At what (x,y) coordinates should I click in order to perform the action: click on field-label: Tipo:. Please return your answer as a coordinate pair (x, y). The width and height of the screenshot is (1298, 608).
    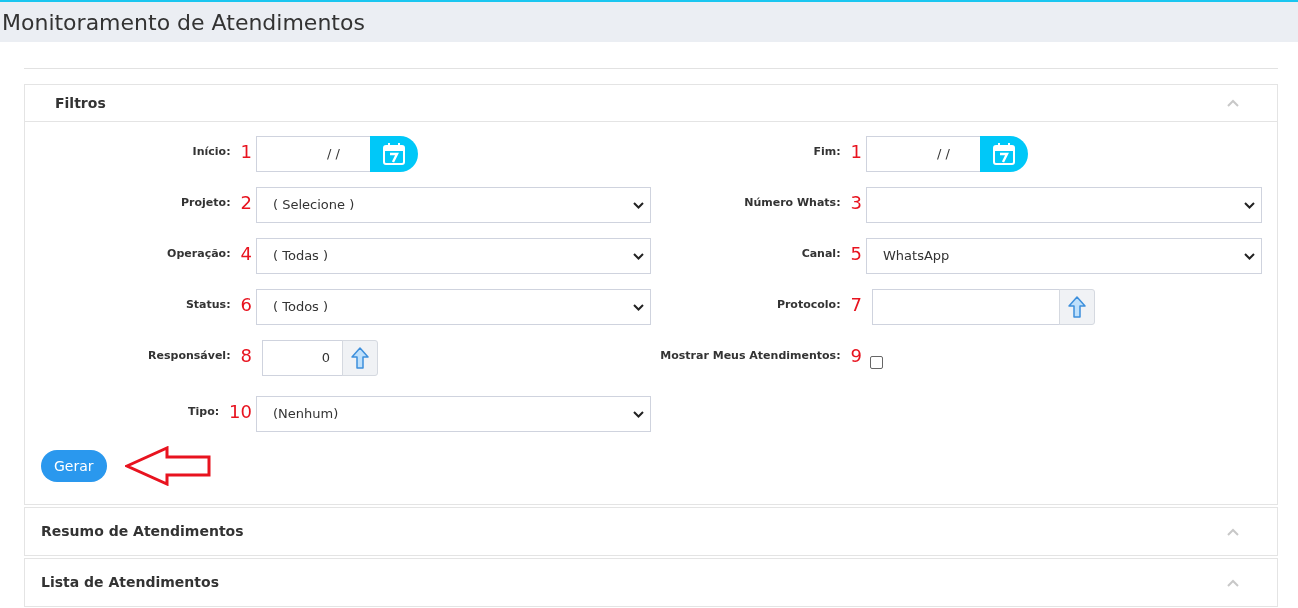
    Looking at the image, I should click on (204, 411).